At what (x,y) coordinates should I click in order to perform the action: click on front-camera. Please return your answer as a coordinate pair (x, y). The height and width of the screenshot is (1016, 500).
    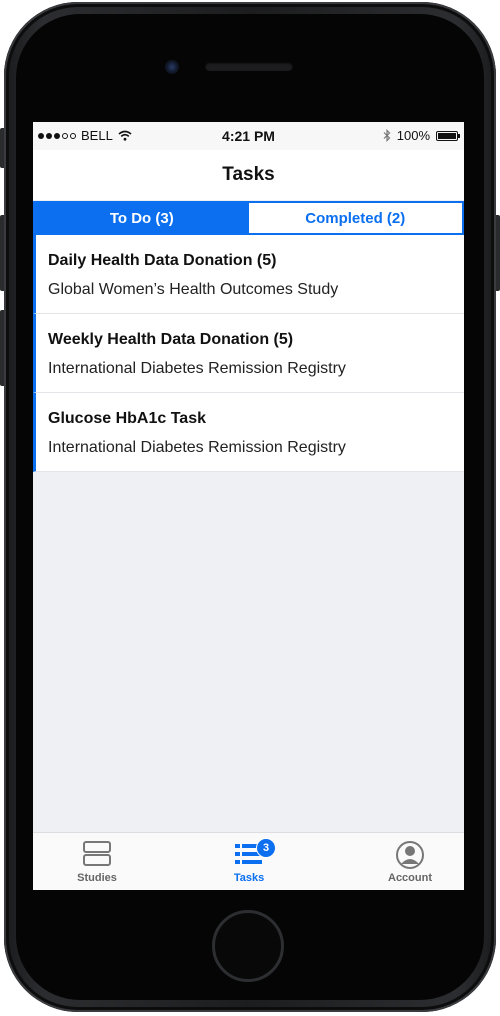
    Looking at the image, I should click on (172, 67).